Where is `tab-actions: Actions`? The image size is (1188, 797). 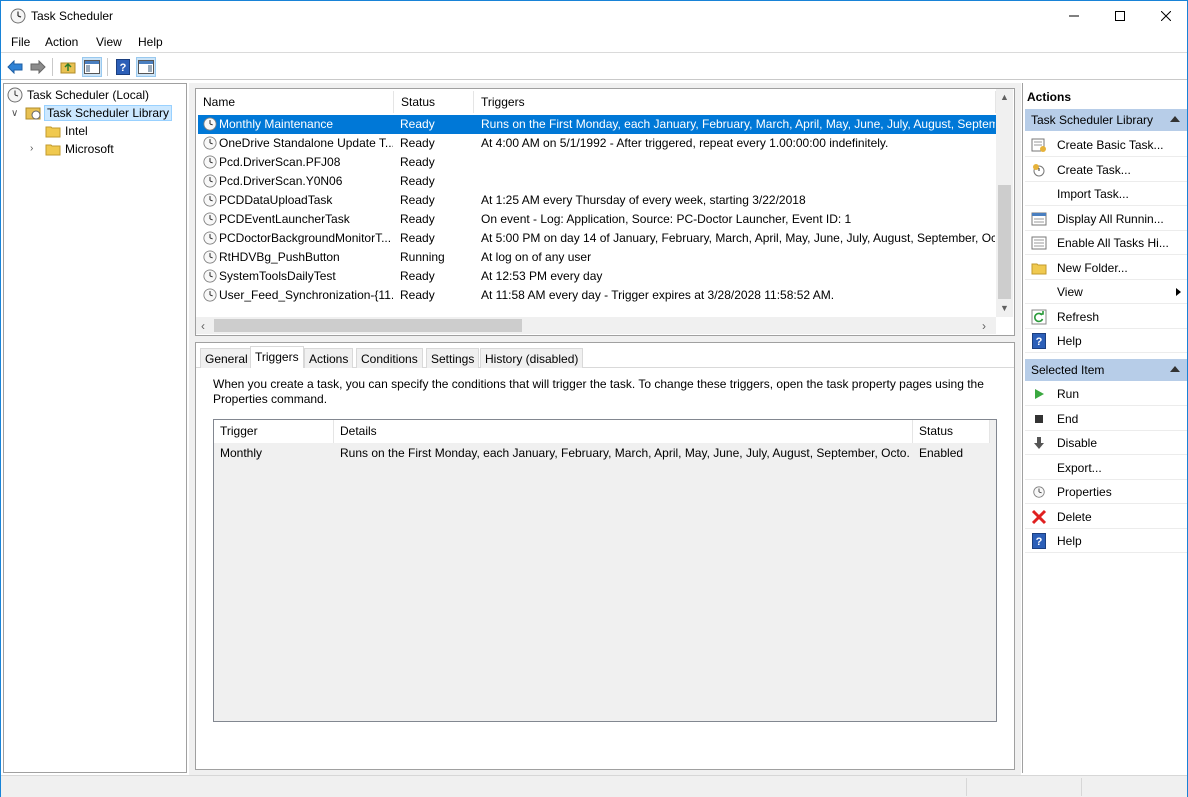 tab-actions: Actions is located at coordinates (329, 358).